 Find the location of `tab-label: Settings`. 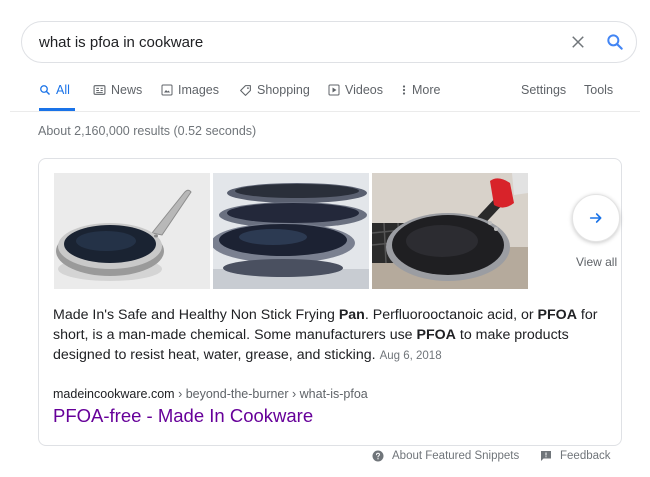

tab-label: Settings is located at coordinates (544, 90).